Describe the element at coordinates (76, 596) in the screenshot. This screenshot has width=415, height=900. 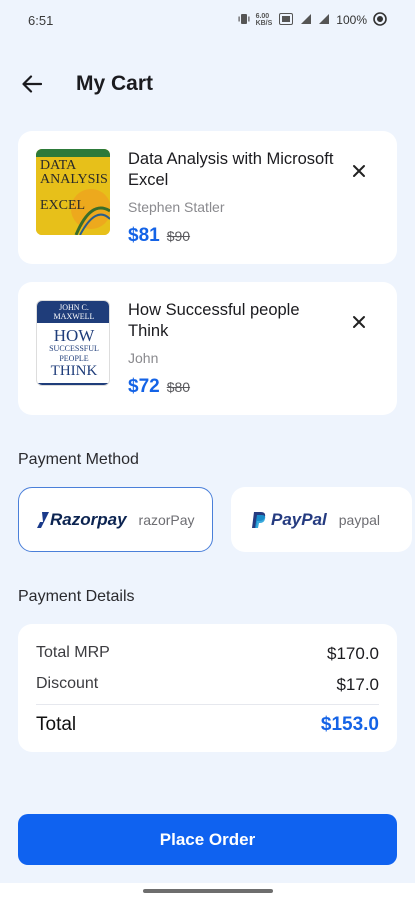
I see `payment-details-title: Payment Details` at that location.